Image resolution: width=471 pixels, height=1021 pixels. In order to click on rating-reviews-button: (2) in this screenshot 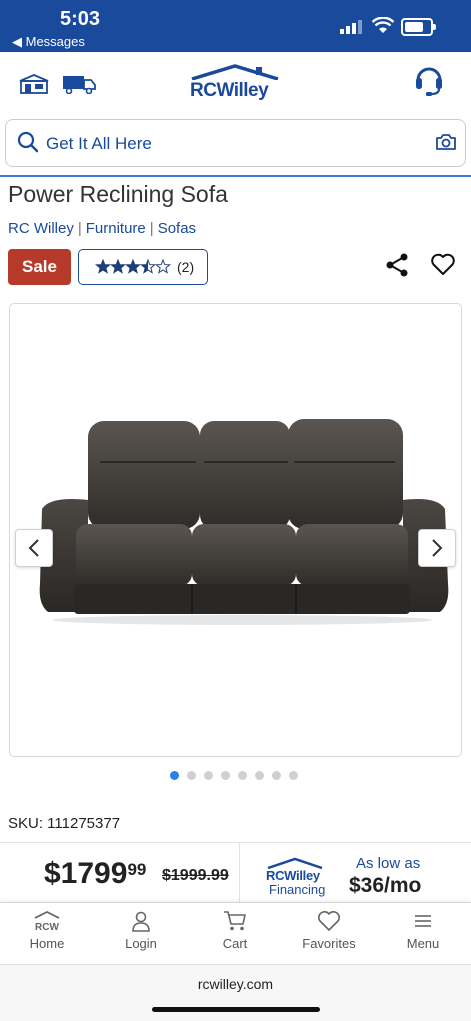, I will do `click(143, 267)`.